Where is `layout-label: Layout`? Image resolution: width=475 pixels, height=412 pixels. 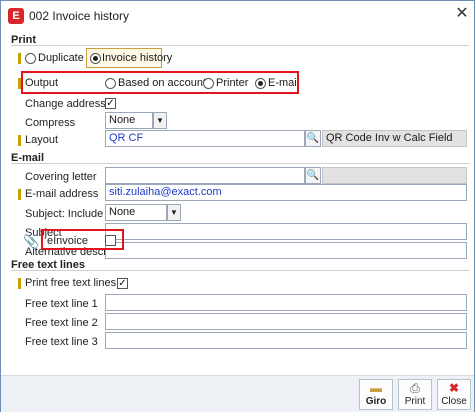
layout-label: Layout is located at coordinates (42, 140).